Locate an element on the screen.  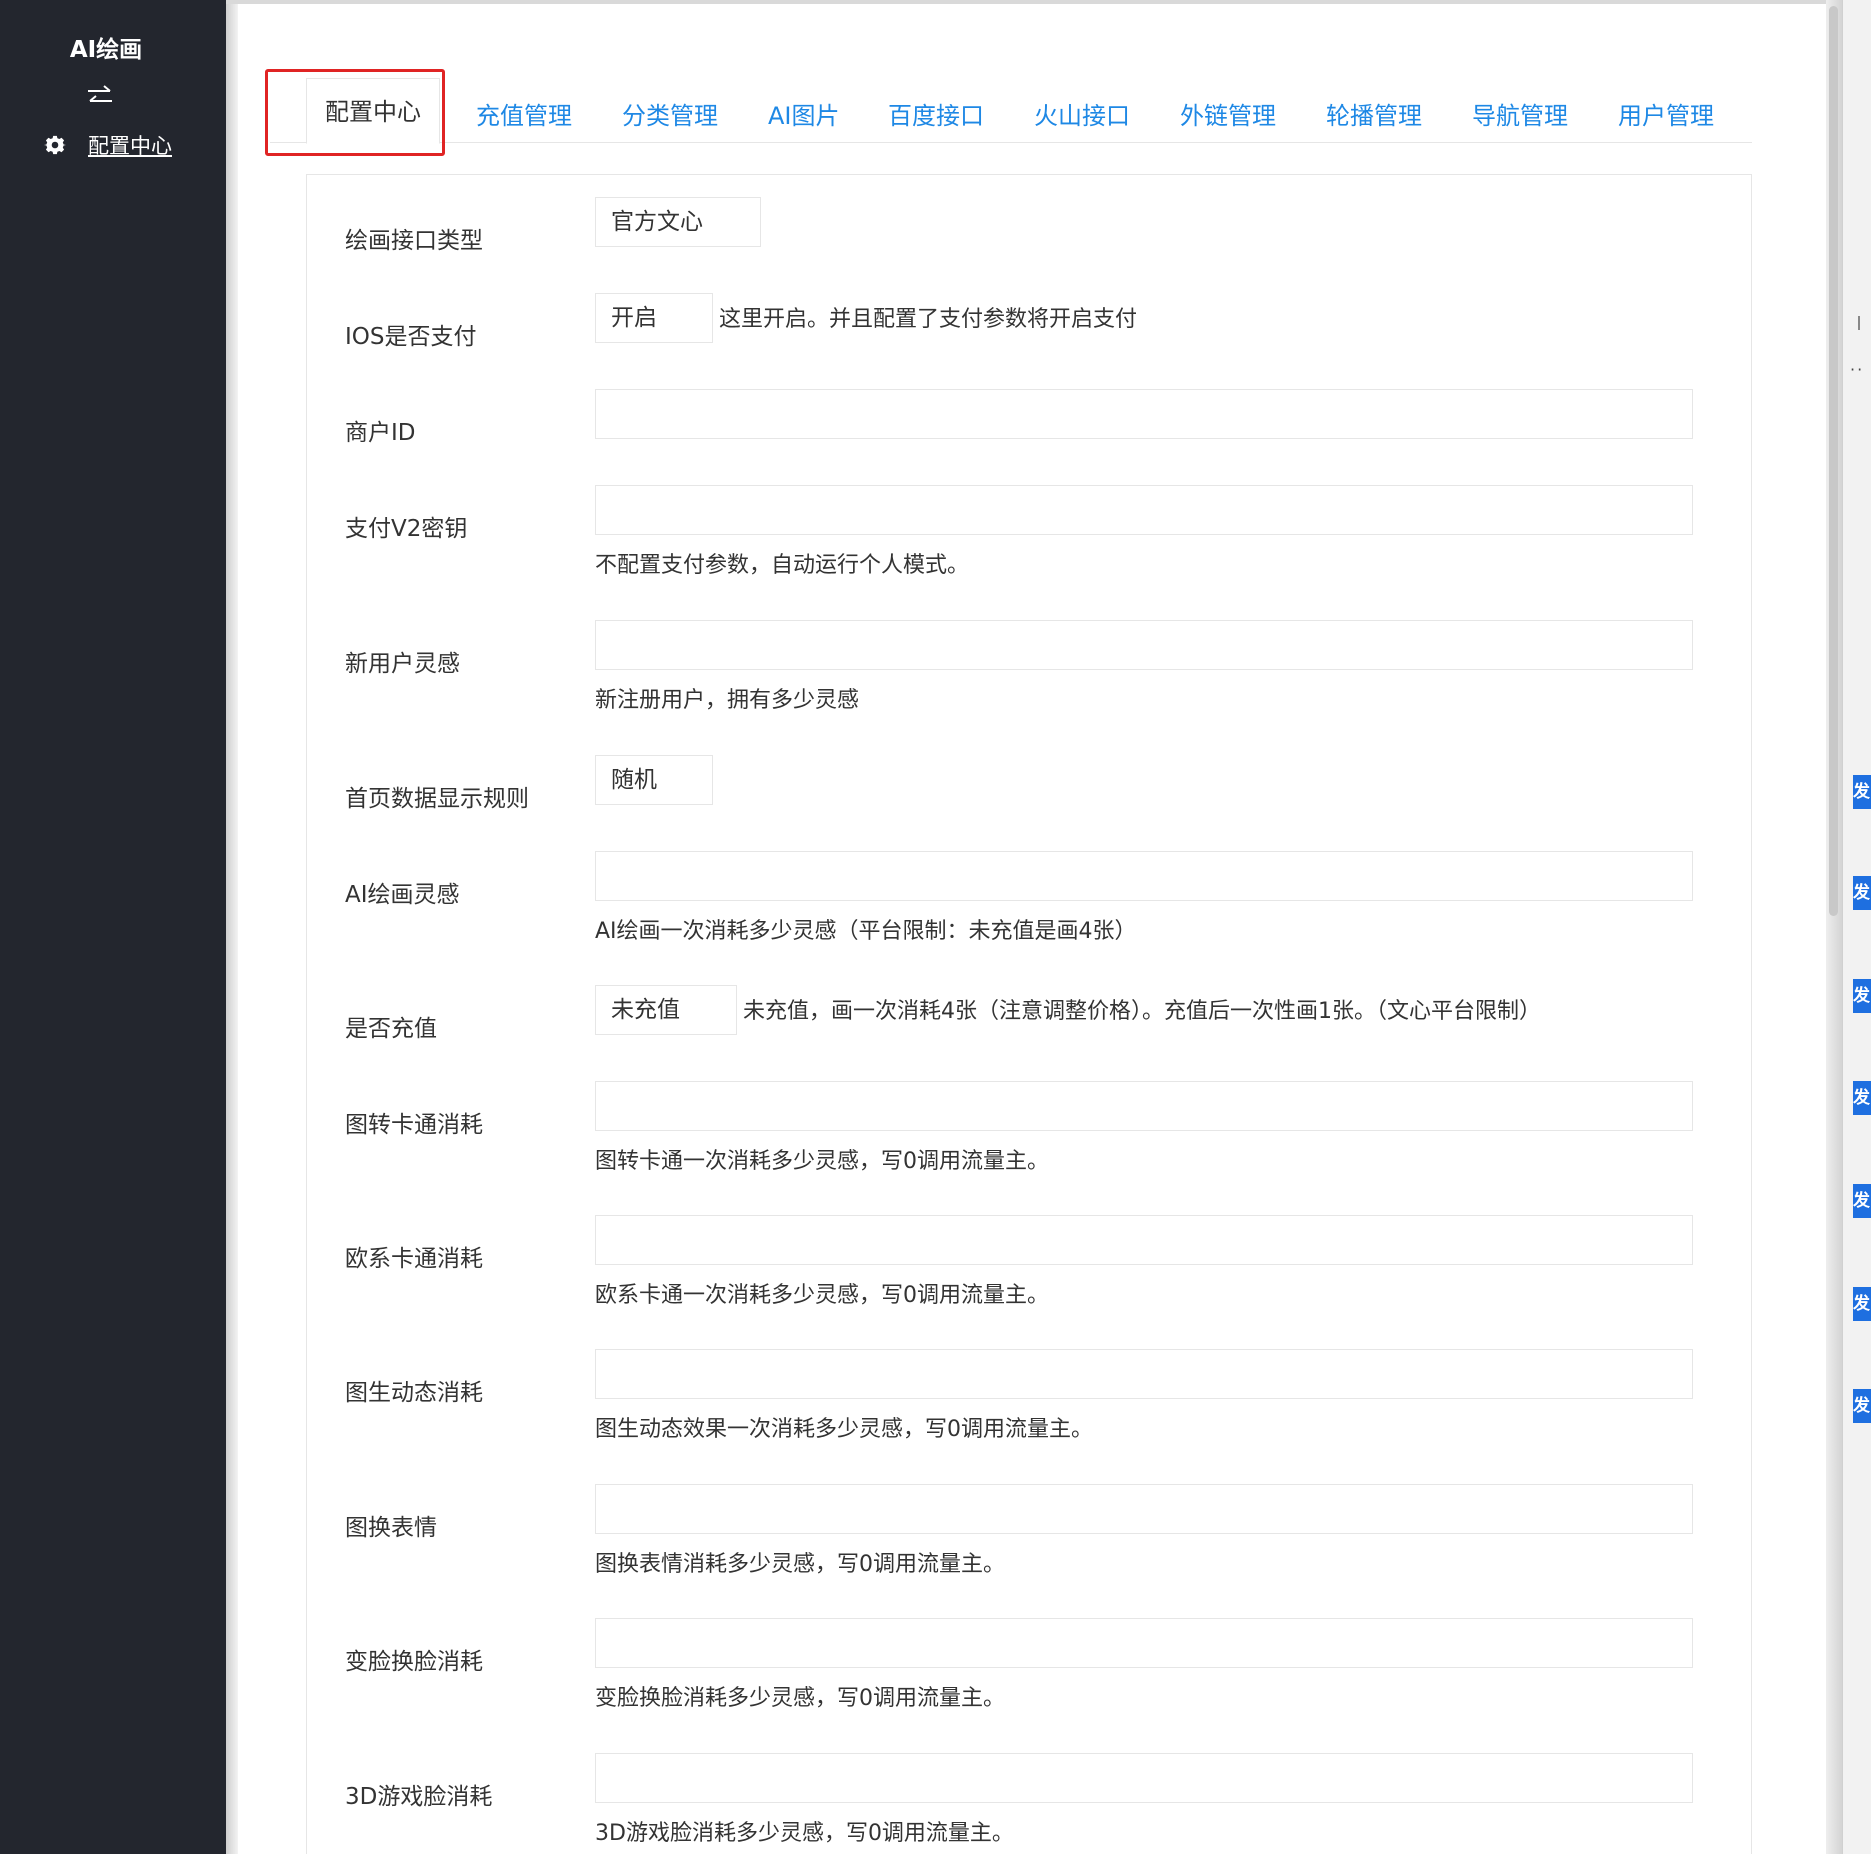
field-label: 变脸换脸消耗 is located at coordinates (414, 1662).